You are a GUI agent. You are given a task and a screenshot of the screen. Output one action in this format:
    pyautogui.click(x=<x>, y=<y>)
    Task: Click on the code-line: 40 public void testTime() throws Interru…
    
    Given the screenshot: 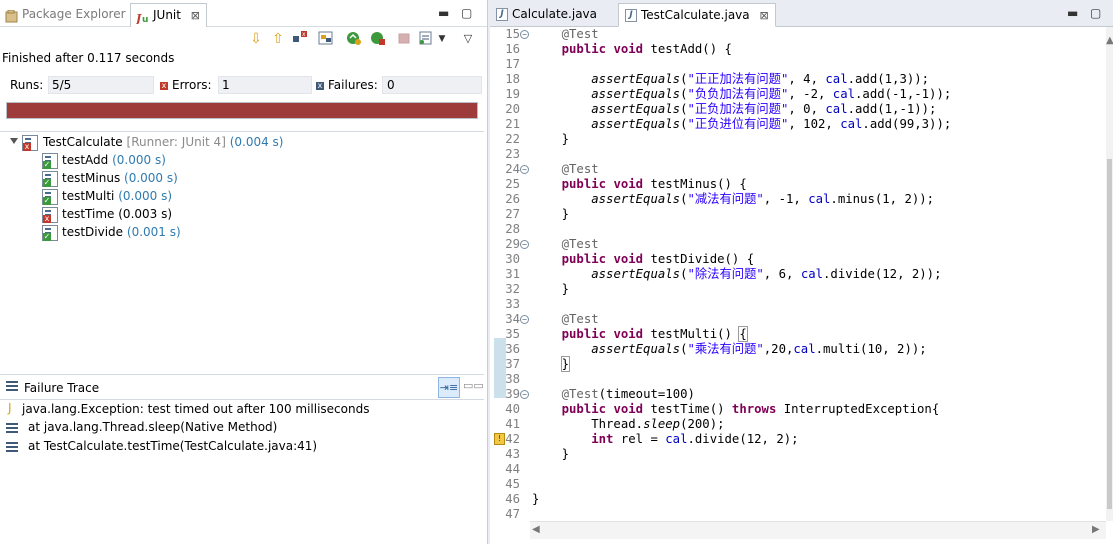 What is the action you would take?
    pyautogui.click(x=722, y=409)
    